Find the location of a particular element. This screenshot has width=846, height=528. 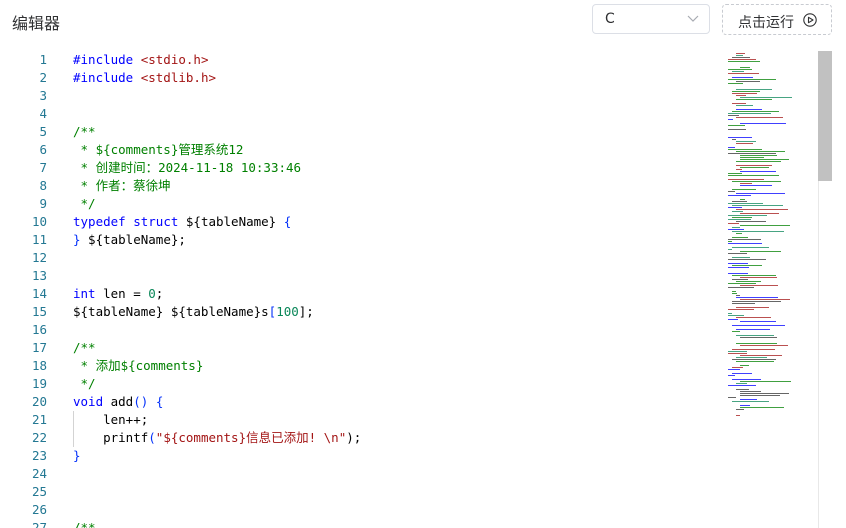

line-number: 10 is located at coordinates (39, 221).